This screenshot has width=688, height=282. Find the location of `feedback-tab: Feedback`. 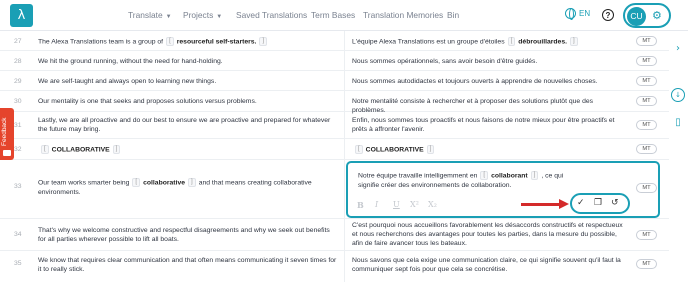

feedback-tab: Feedback is located at coordinates (7, 134).